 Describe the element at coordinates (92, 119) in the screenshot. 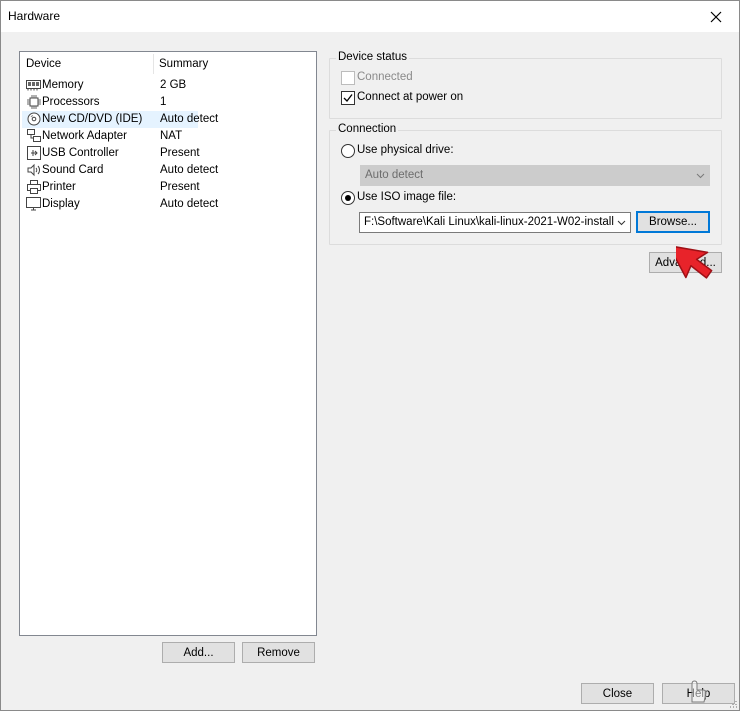

I see `device-name: New CD/DVD (IDE)` at that location.